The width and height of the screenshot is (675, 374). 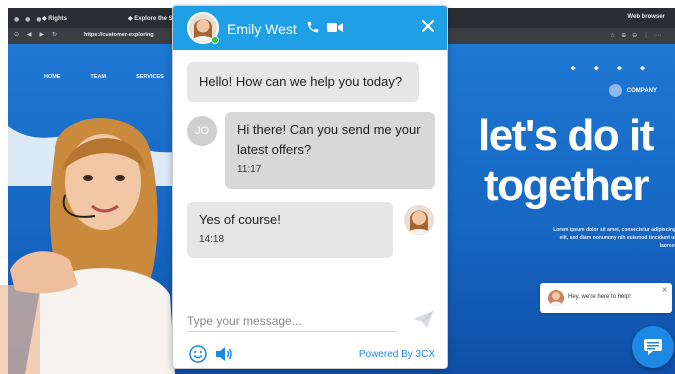 What do you see at coordinates (37, 34) in the screenshot?
I see `browser-nav-icons: ⊙ ◀ ▶ ↻` at bounding box center [37, 34].